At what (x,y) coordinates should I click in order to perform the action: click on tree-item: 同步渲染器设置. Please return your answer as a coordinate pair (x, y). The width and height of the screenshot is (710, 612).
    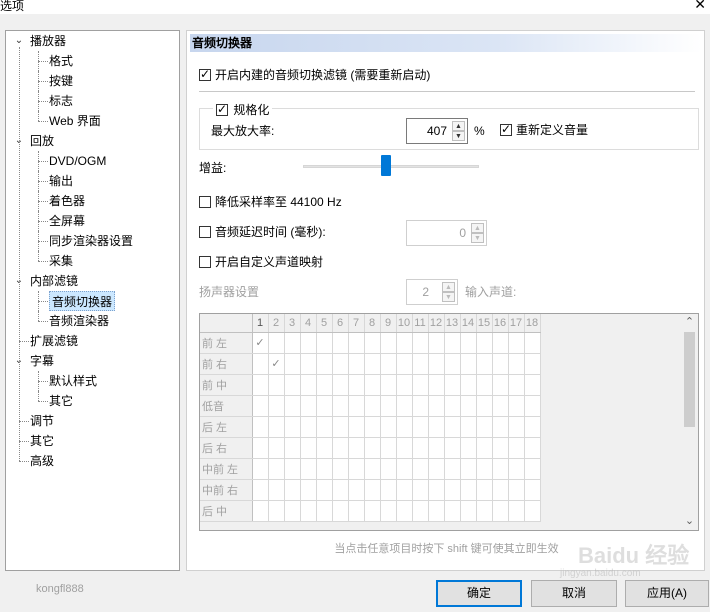
    Looking at the image, I should click on (91, 241).